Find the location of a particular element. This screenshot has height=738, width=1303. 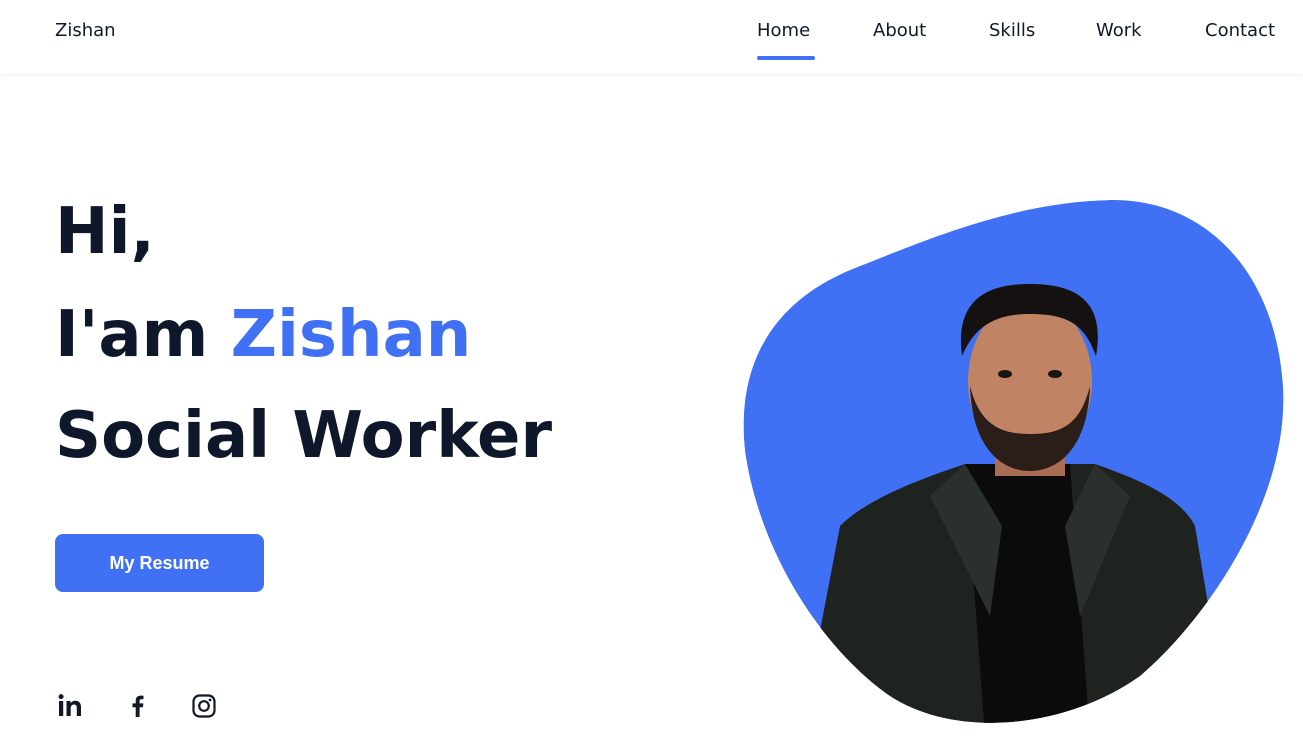

hero-intro: I'am Zishan is located at coordinates (263, 335).